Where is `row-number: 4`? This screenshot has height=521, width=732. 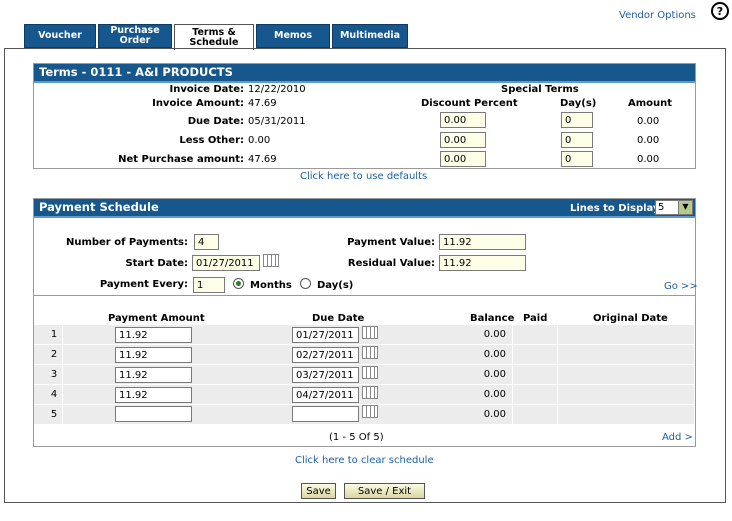
row-number: 4 is located at coordinates (54, 394).